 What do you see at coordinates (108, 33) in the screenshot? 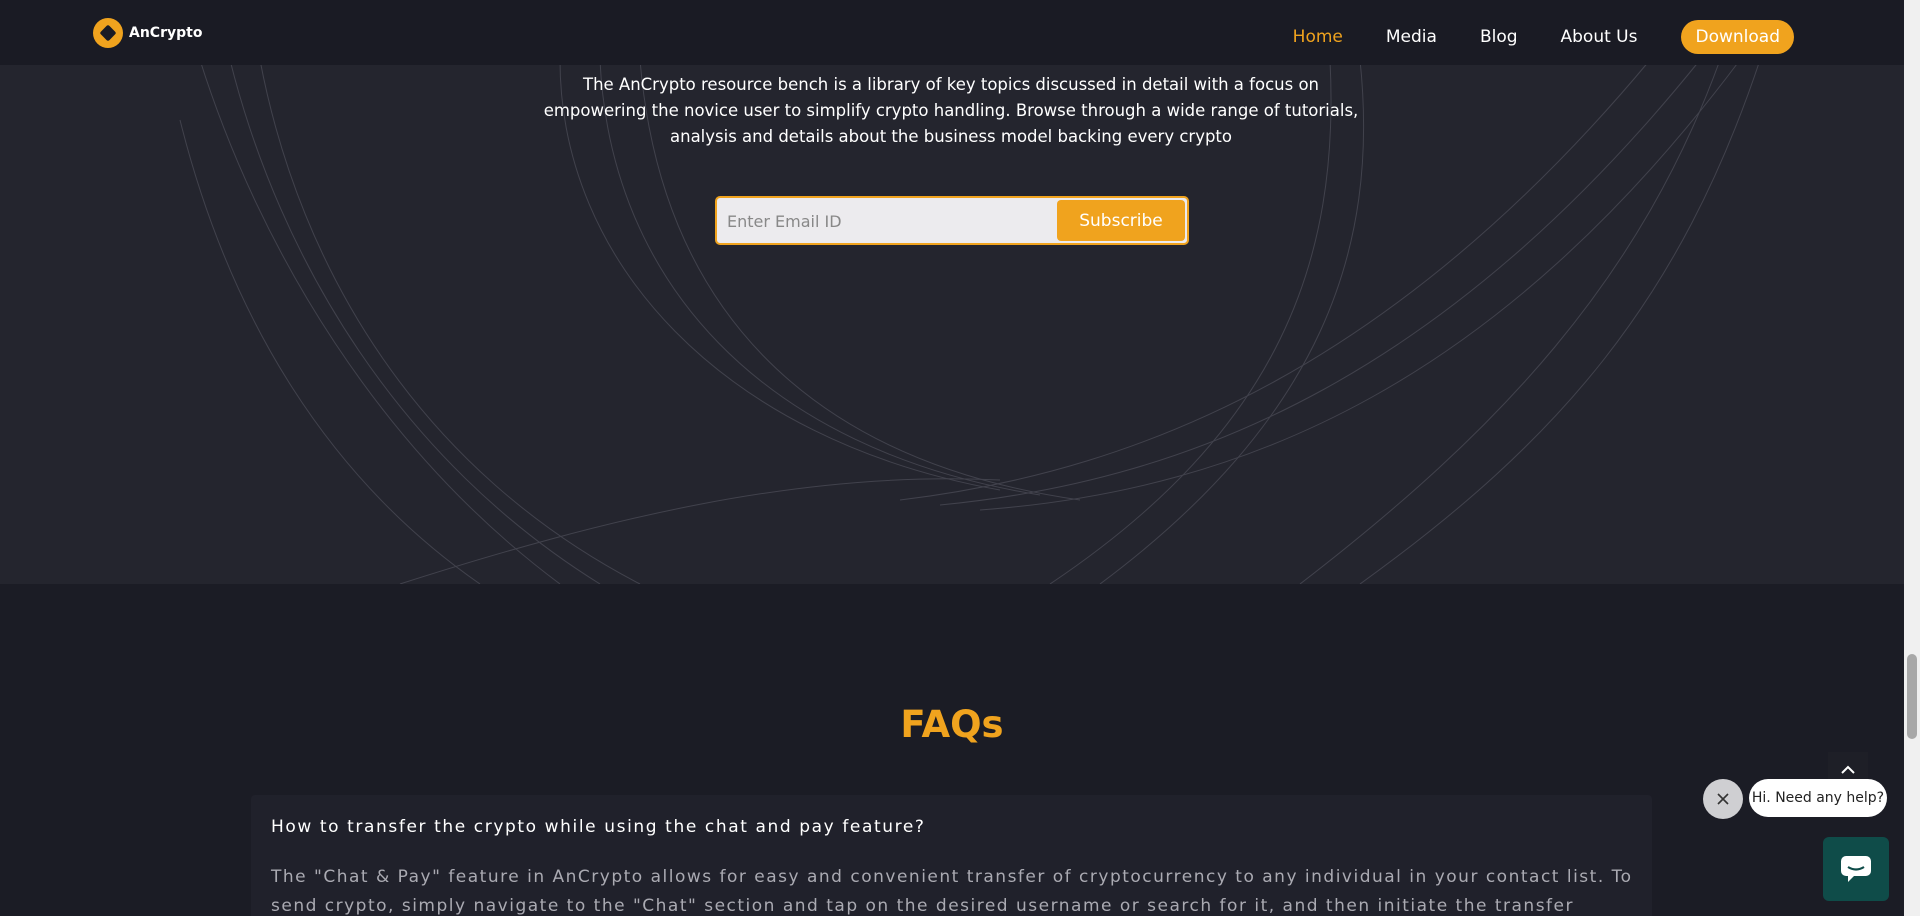
I see `ancrypto-logo-icon` at bounding box center [108, 33].